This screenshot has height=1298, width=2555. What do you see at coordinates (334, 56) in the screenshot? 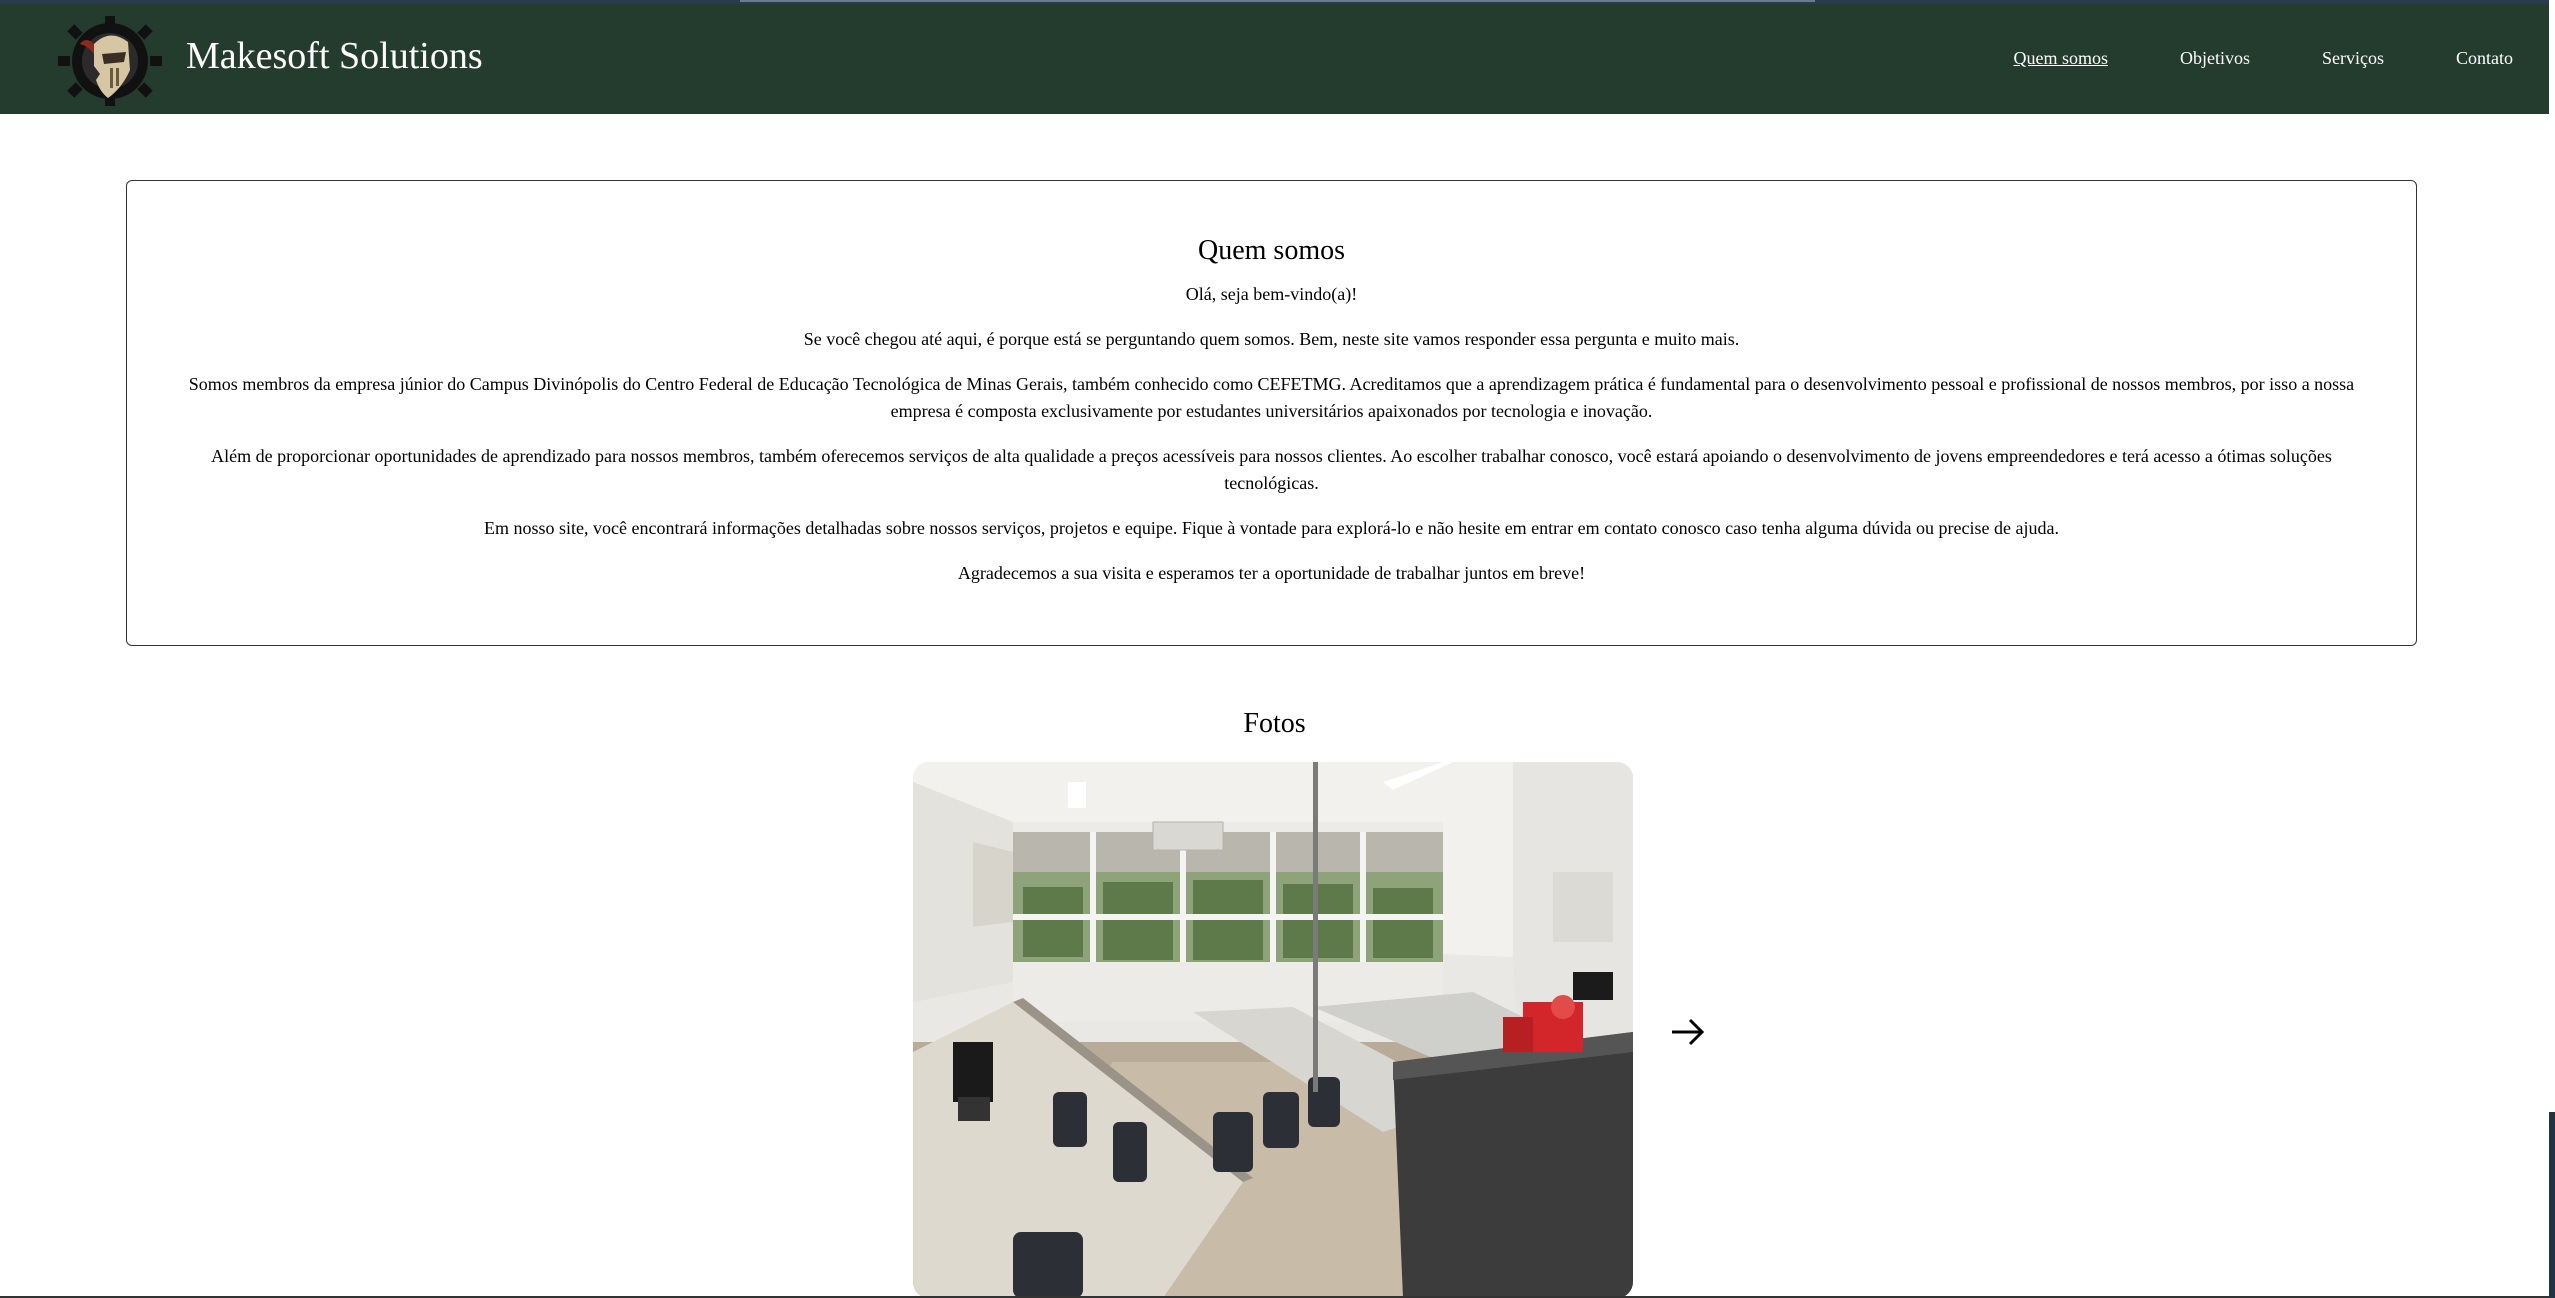
I see `brand-name: Makesoft Solutions` at bounding box center [334, 56].